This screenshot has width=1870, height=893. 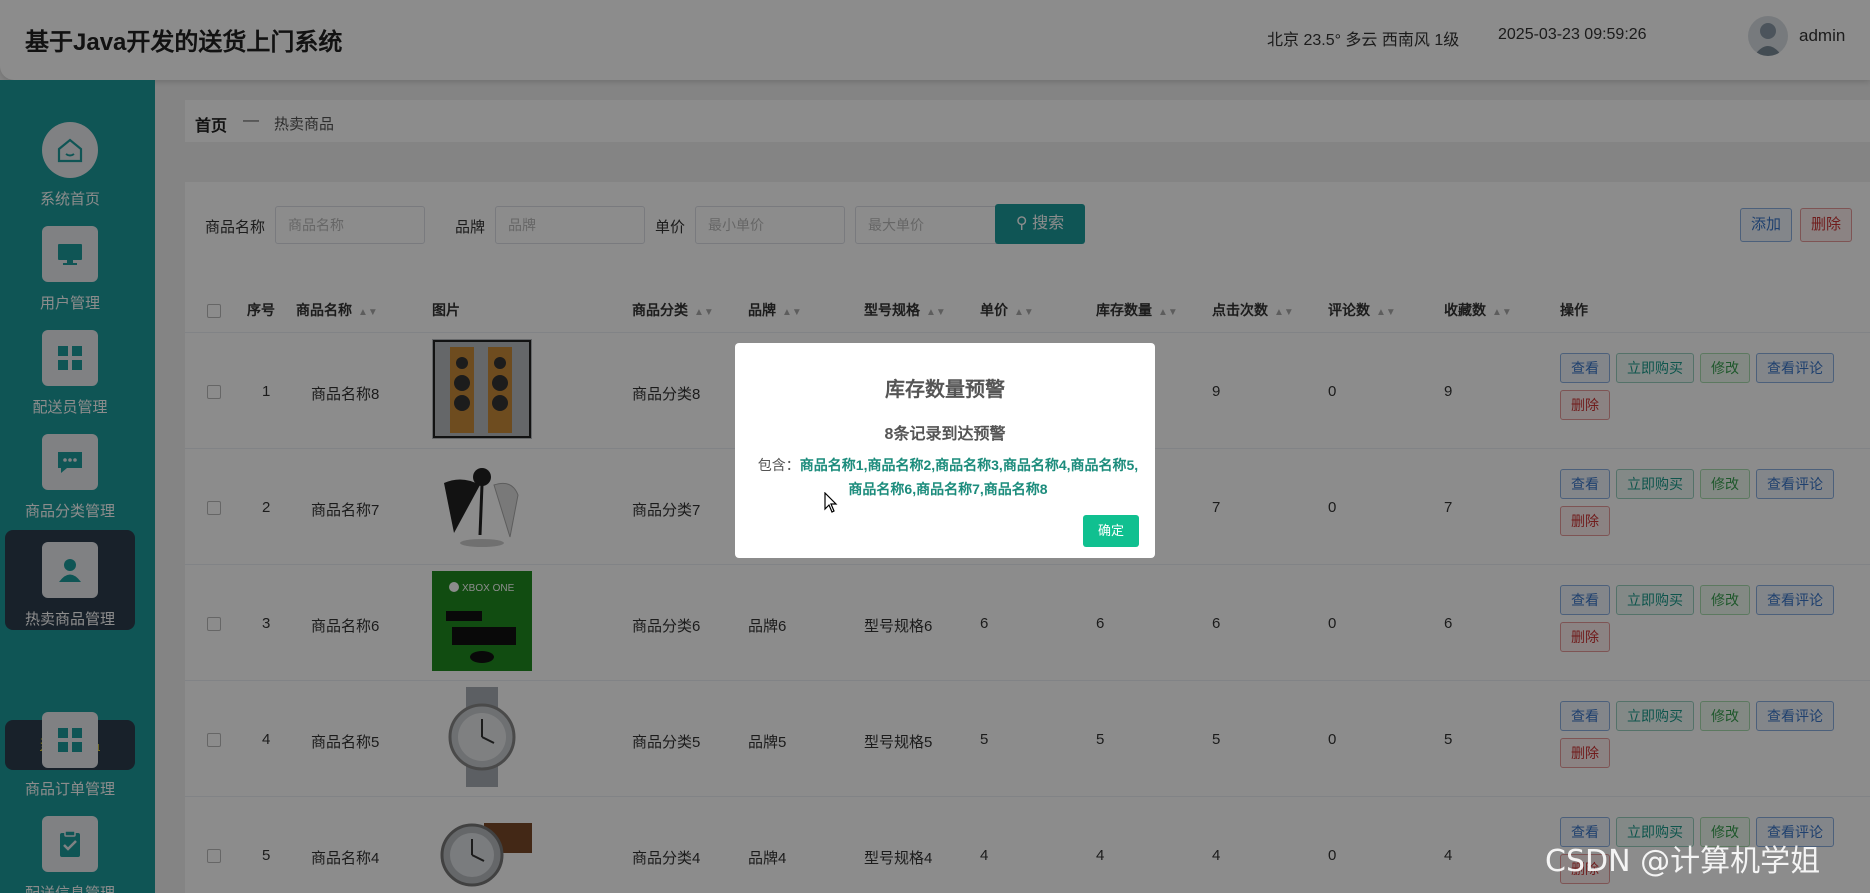 I want to click on dialog-title: 库存数量预警, so click(x=945, y=390).